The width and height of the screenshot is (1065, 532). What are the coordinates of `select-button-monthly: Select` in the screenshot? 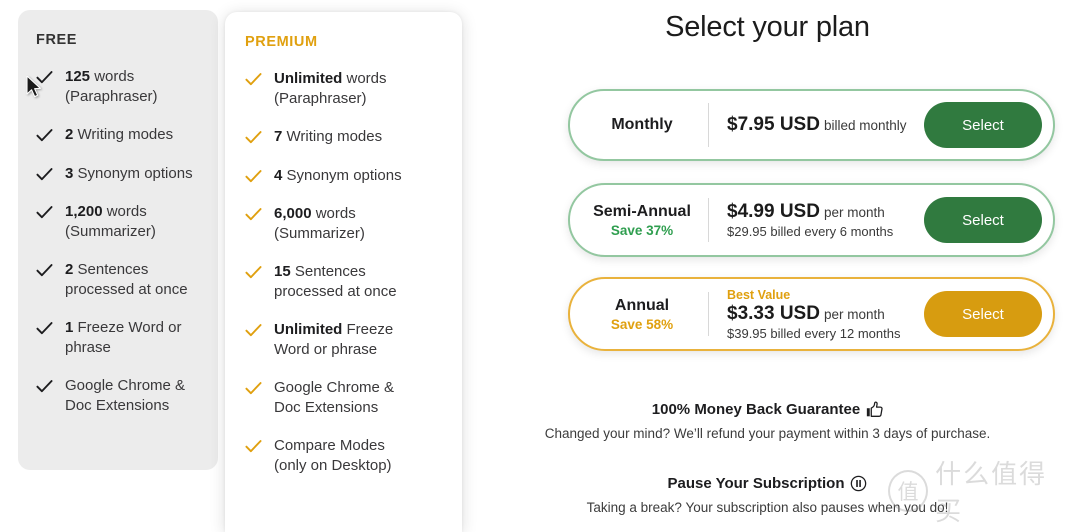 It's located at (983, 125).